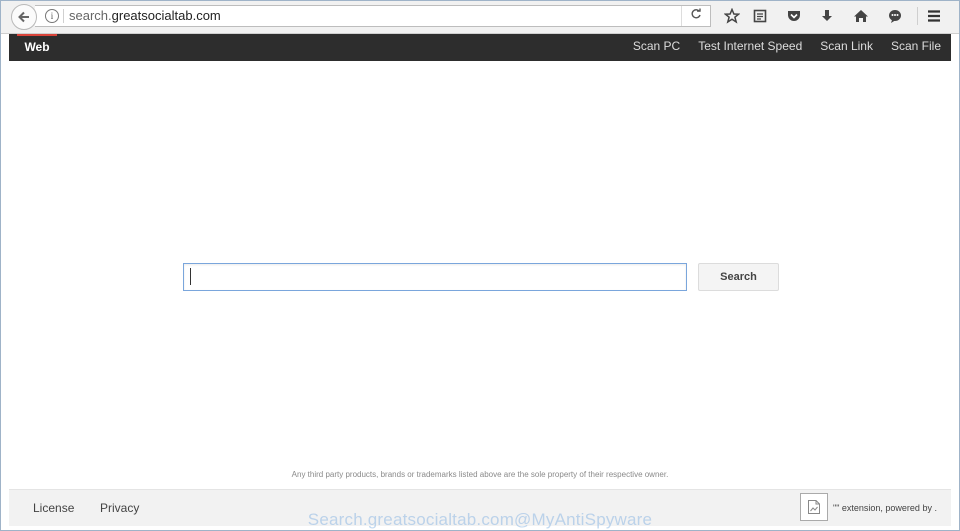  Describe the element at coordinates (90, 15) in the screenshot. I see `url-prefix: search.` at that location.